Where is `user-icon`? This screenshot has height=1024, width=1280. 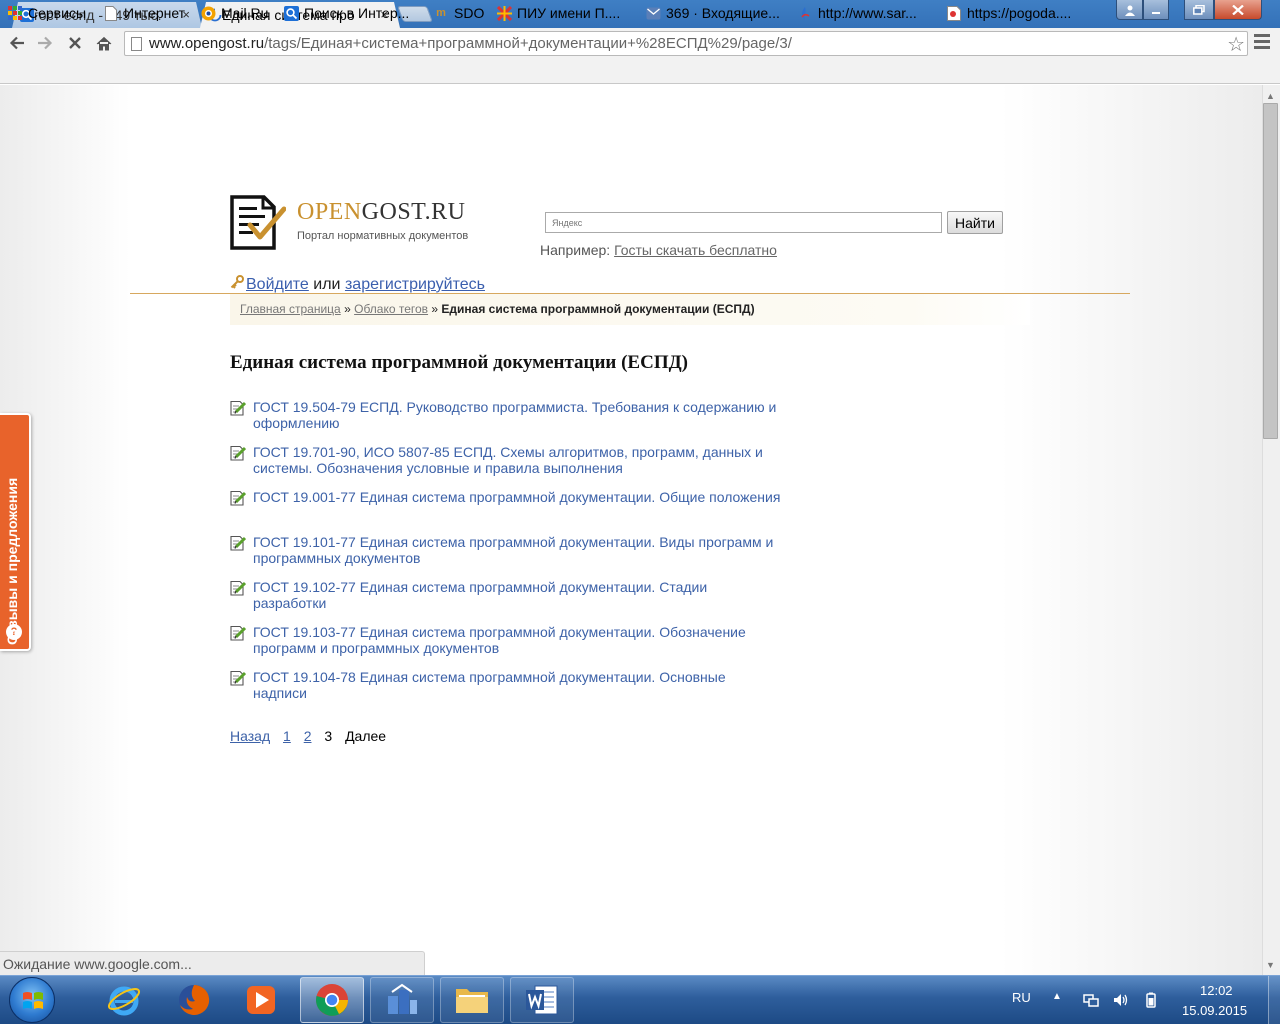 user-icon is located at coordinates (1129, 10).